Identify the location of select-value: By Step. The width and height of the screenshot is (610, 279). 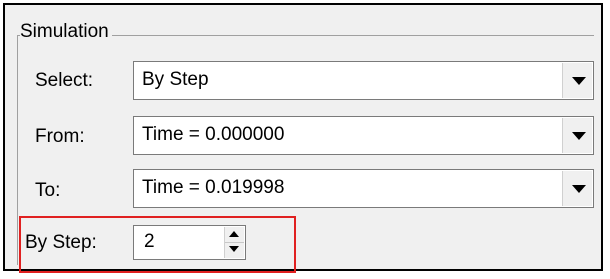
(175, 79).